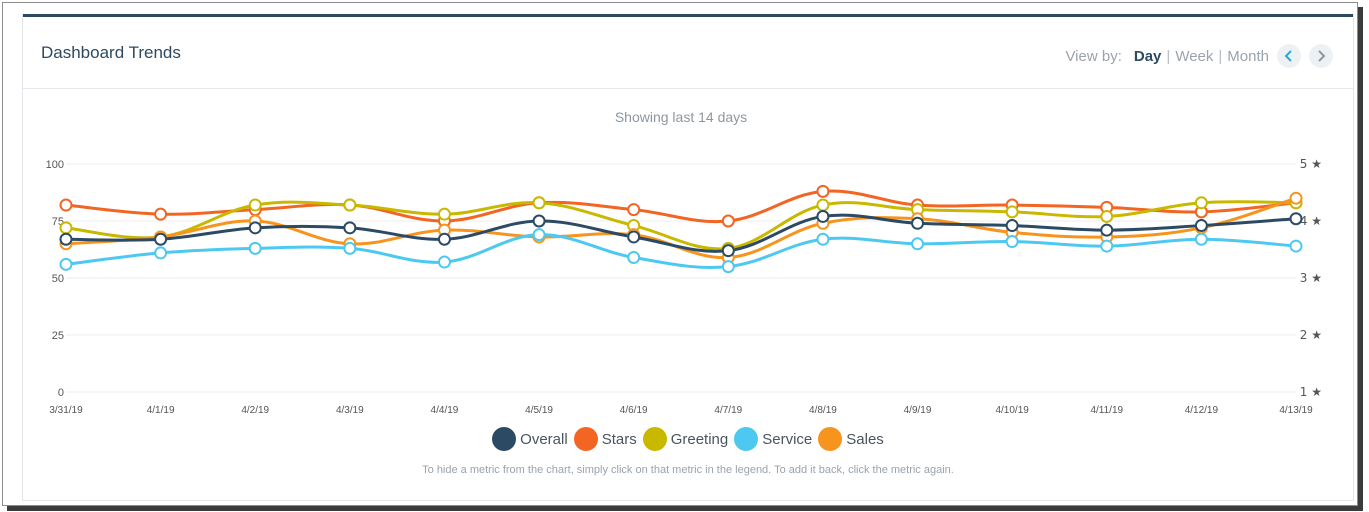 The height and width of the screenshot is (512, 1369). I want to click on y-right-tick-label: 5 ★, so click(1311, 164).